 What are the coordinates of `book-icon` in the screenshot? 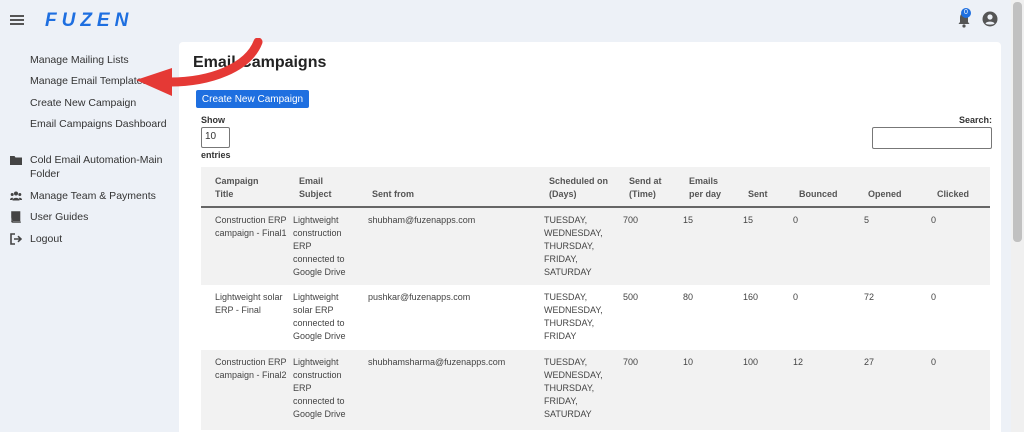 It's located at (16, 217).